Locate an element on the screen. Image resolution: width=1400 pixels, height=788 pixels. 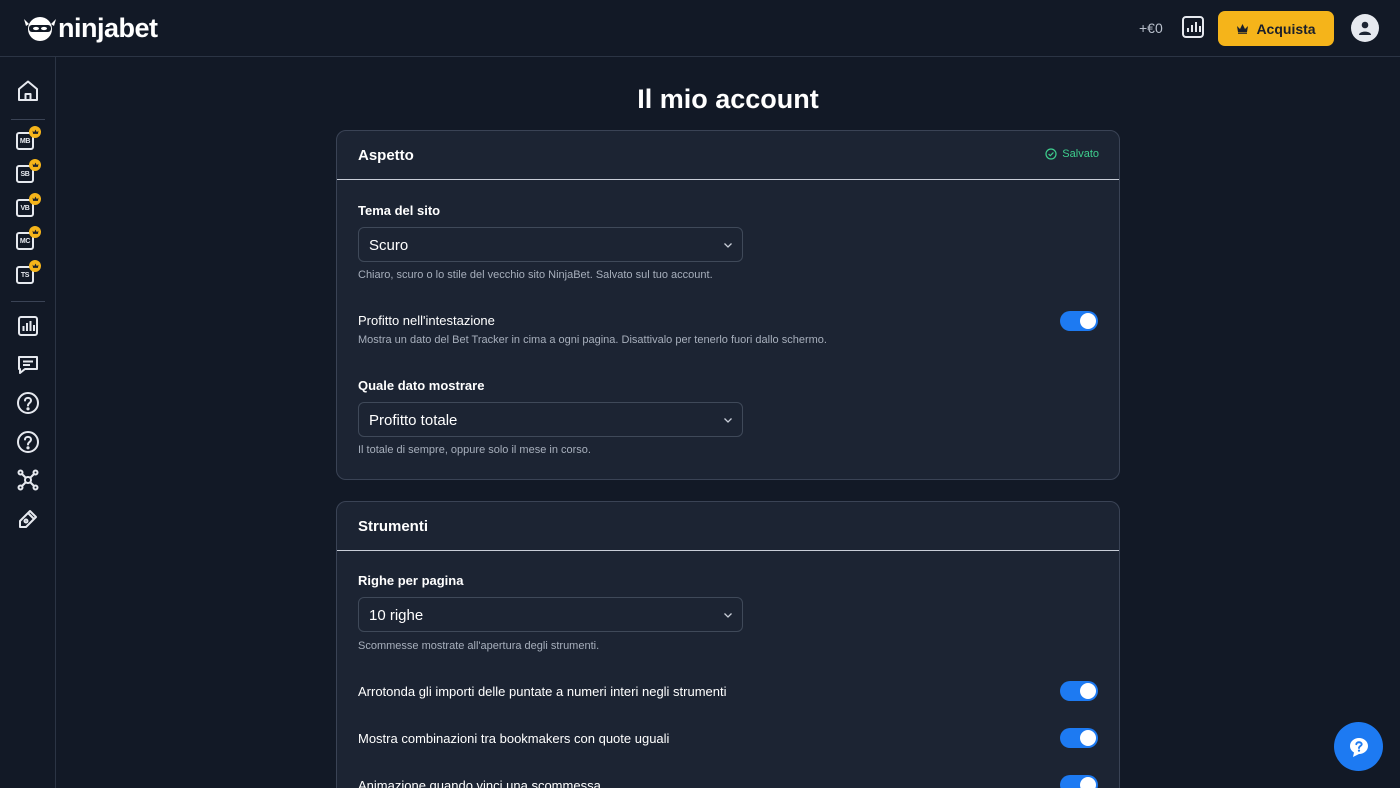
sidebar-item-help is located at coordinates (28, 403).